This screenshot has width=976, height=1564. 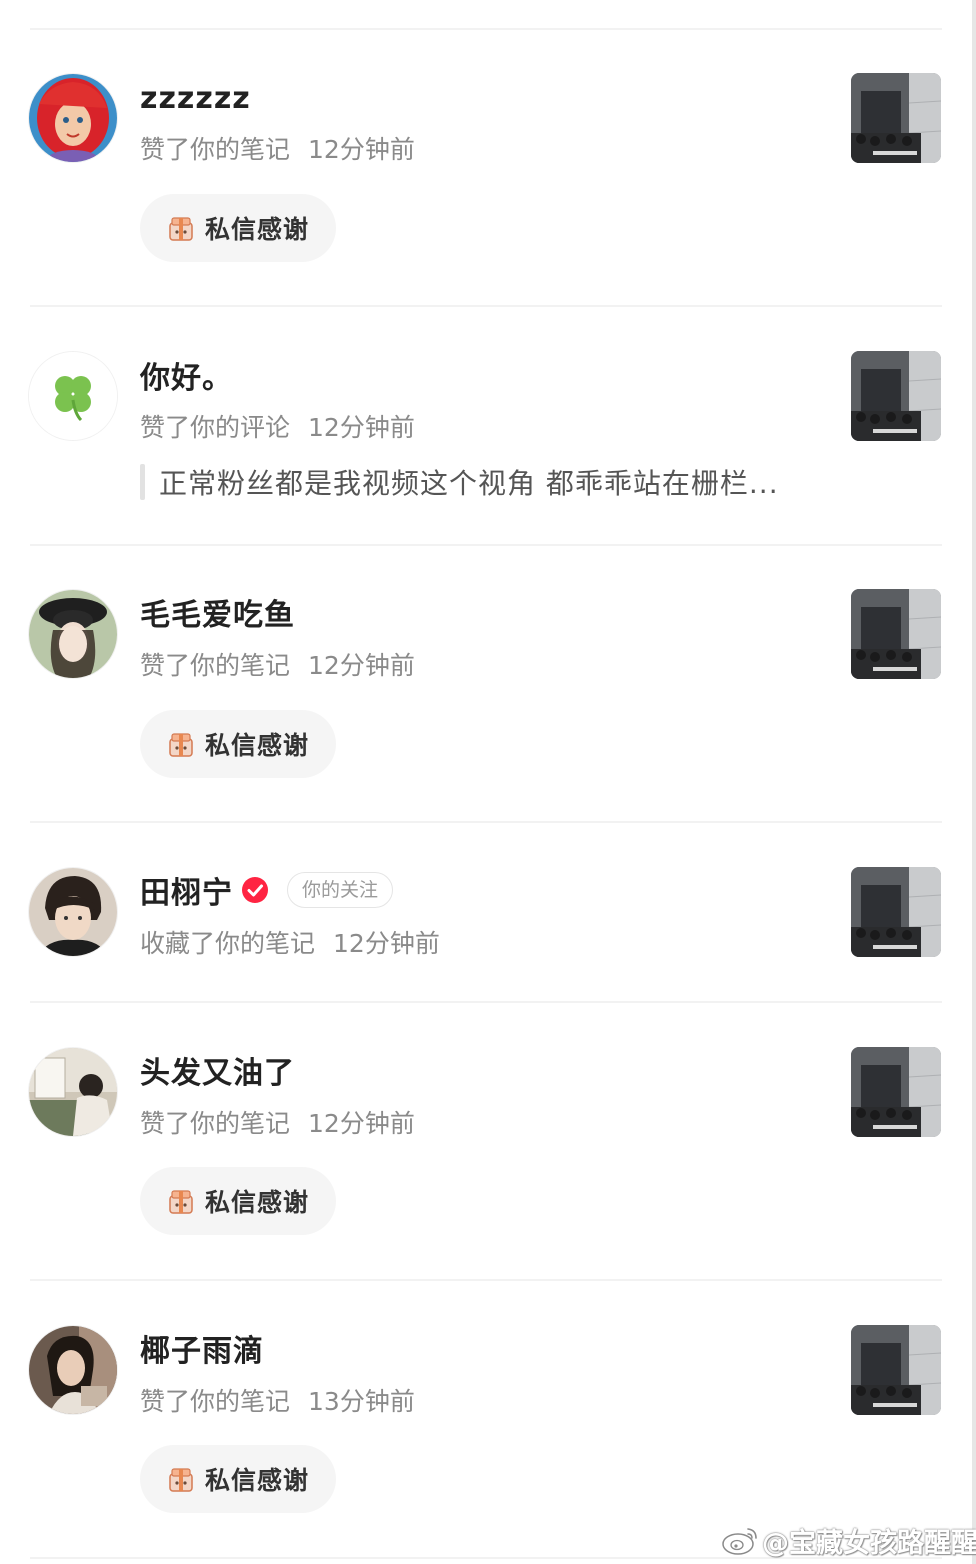 I want to click on user-name: 毛毛爱吃鱼, so click(x=217, y=612).